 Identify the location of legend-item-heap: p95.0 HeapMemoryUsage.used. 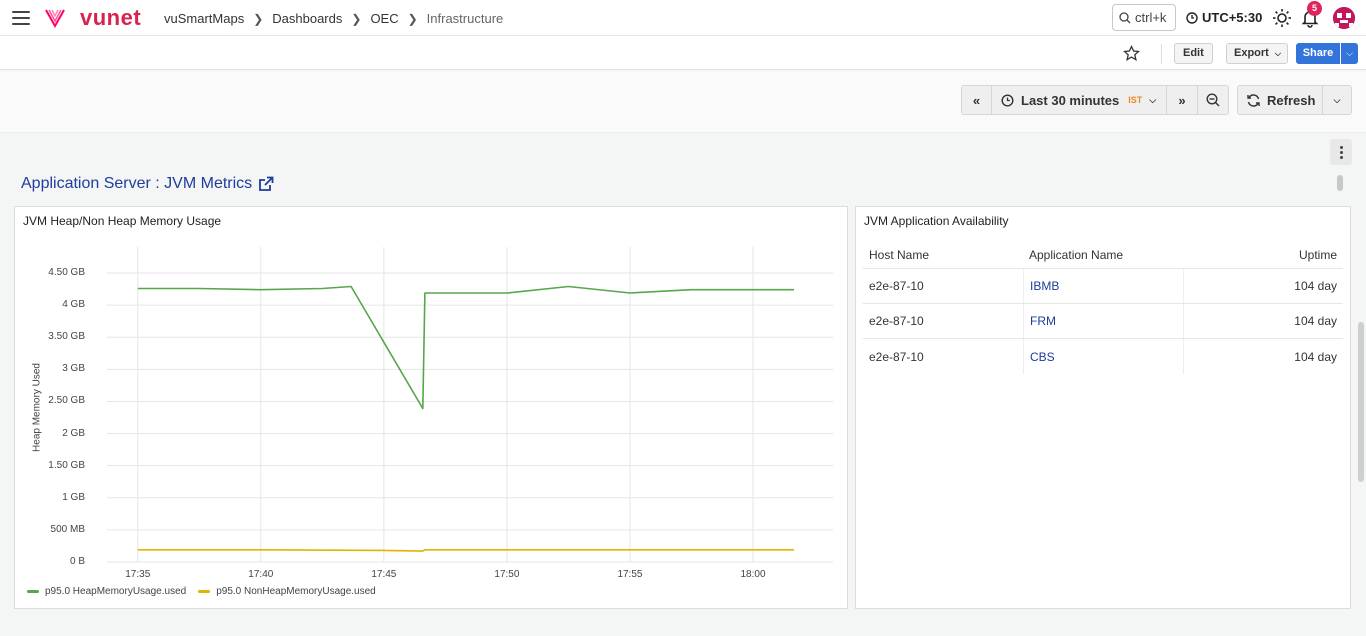
(106, 591).